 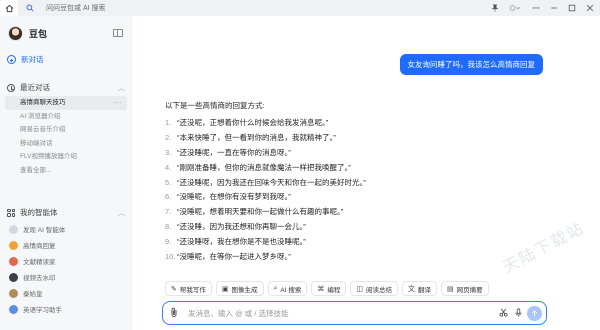 I want to click on window-controls, so click(x=545, y=8).